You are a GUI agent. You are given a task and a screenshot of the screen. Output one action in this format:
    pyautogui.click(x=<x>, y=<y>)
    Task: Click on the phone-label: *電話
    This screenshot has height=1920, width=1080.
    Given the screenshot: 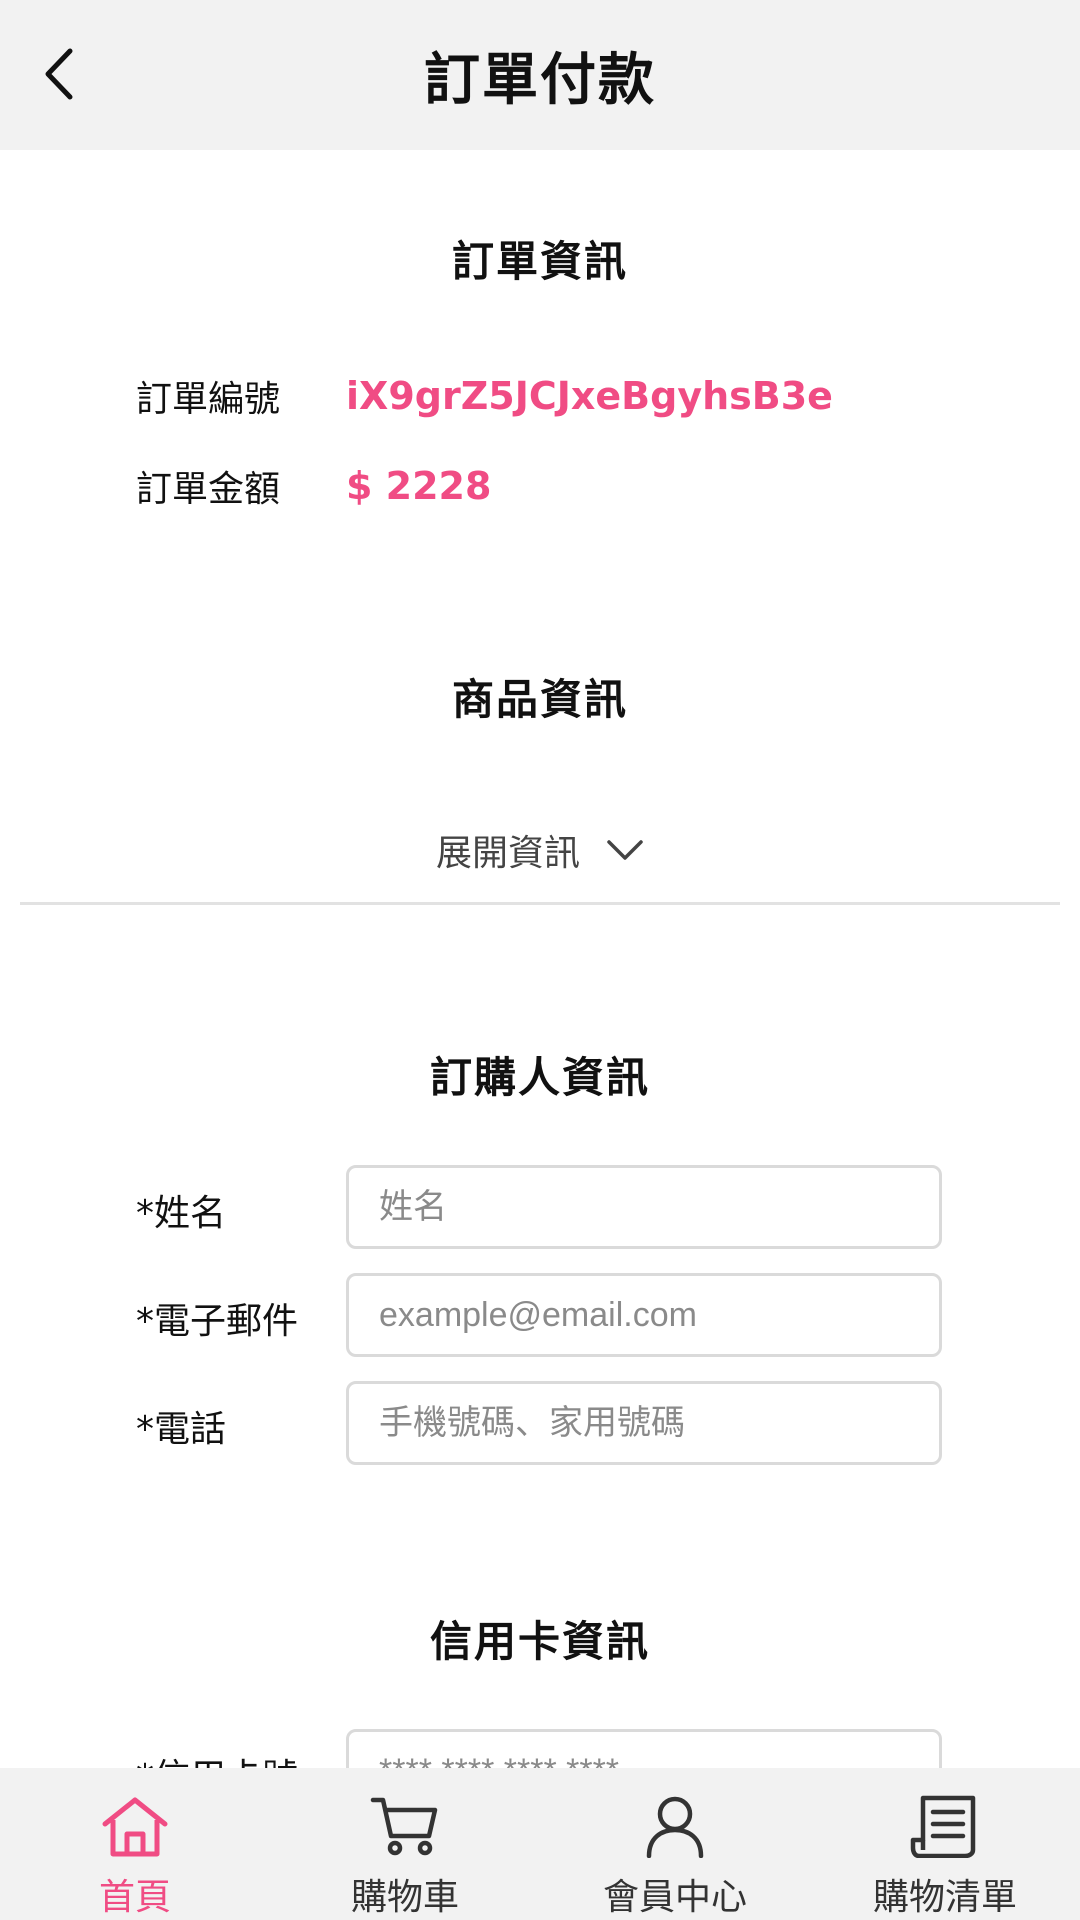 What is the action you would take?
    pyautogui.click(x=181, y=1429)
    